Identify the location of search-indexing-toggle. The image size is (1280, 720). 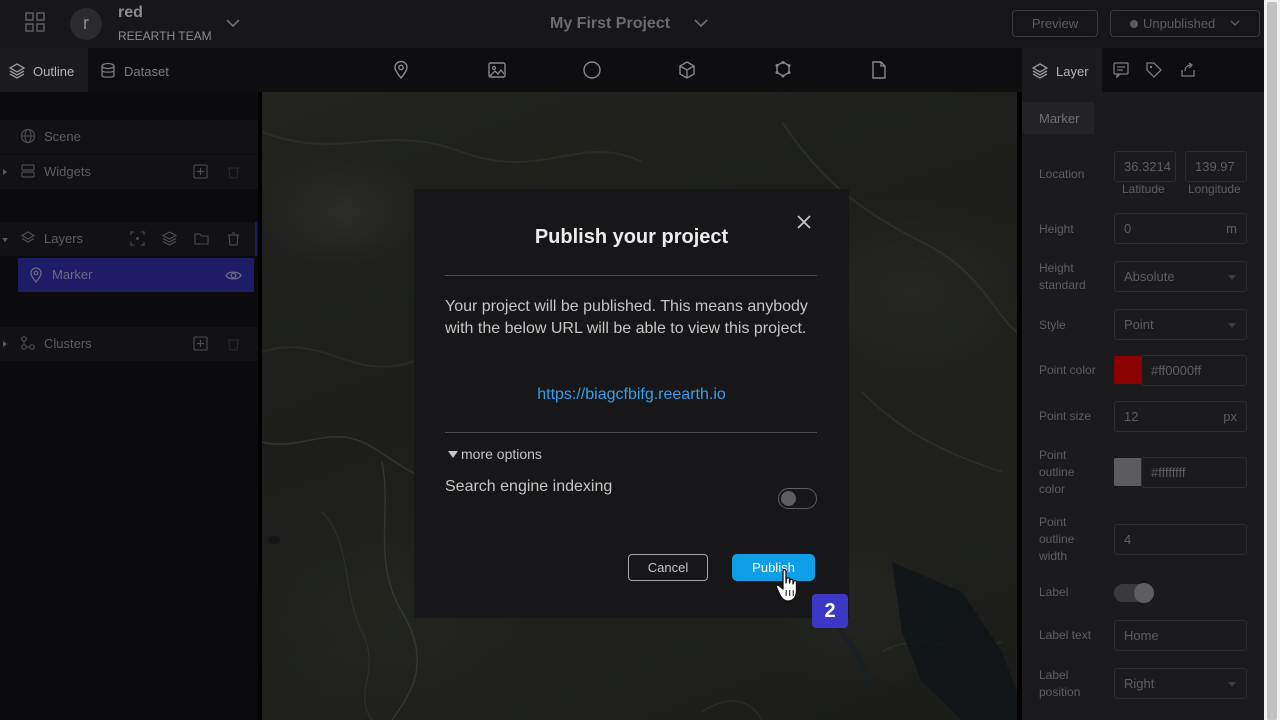
(797, 498).